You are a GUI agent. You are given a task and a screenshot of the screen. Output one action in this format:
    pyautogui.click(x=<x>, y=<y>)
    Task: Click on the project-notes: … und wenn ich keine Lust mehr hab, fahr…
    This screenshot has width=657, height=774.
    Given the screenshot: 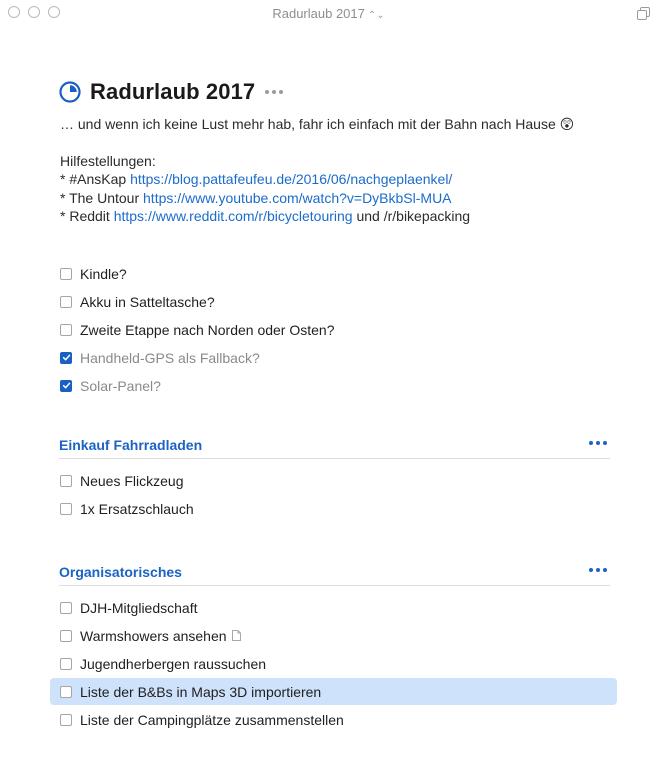 What is the action you would take?
    pyautogui.click(x=345, y=170)
    